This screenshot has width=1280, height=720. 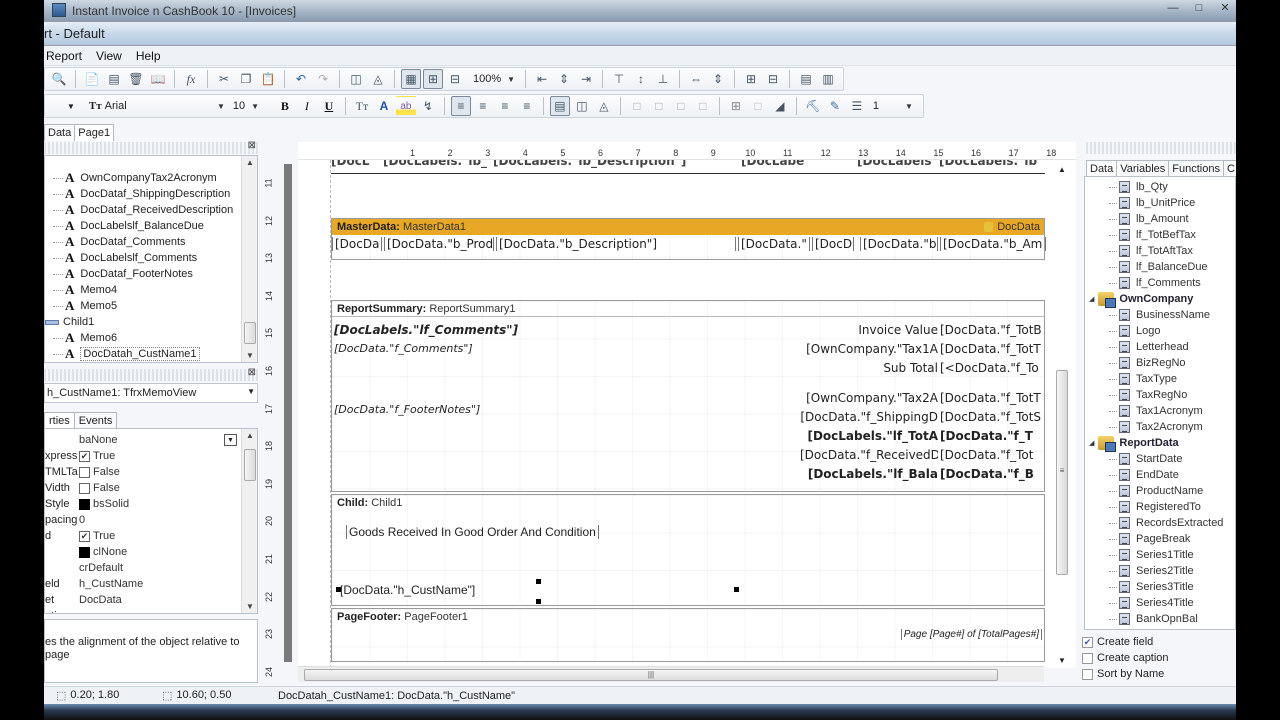 I want to click on field-node: TaxRegNo, so click(x=1160, y=395).